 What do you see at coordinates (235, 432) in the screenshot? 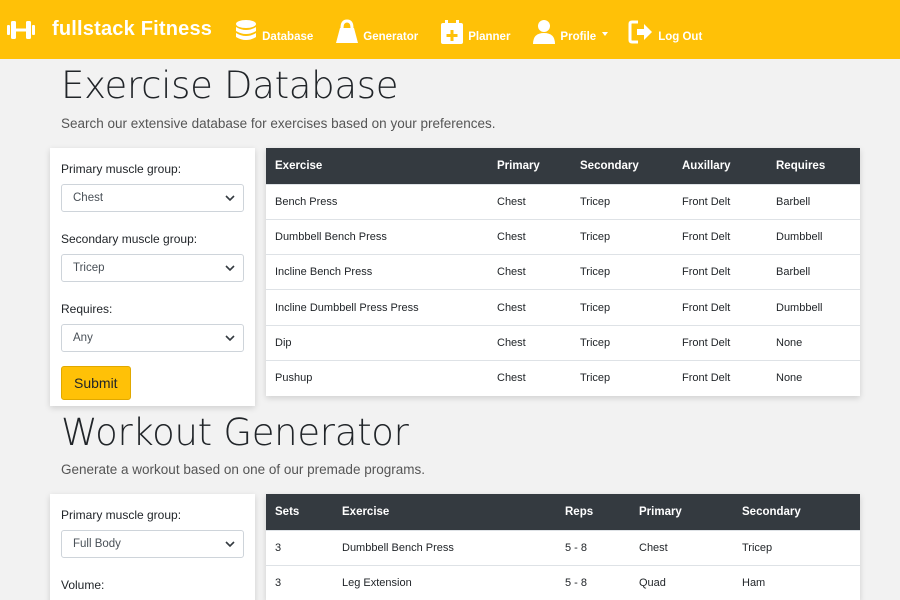
I see `generator-title: Workout Generator` at bounding box center [235, 432].